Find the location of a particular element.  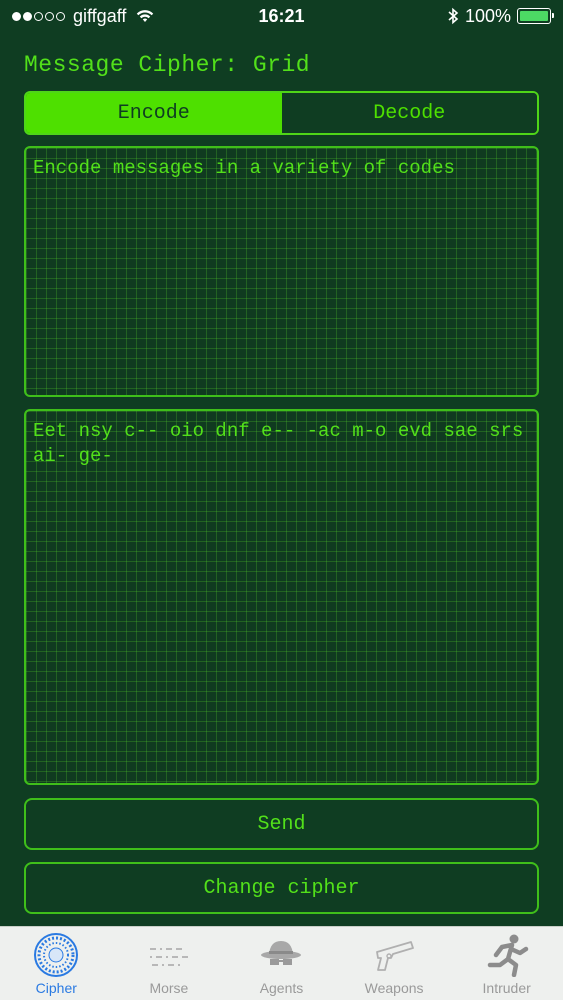

battery-percent: 100% is located at coordinates (487, 15).